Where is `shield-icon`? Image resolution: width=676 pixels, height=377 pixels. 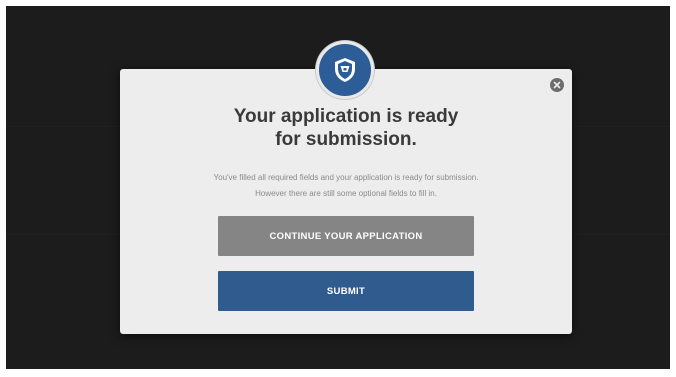 shield-icon is located at coordinates (345, 70).